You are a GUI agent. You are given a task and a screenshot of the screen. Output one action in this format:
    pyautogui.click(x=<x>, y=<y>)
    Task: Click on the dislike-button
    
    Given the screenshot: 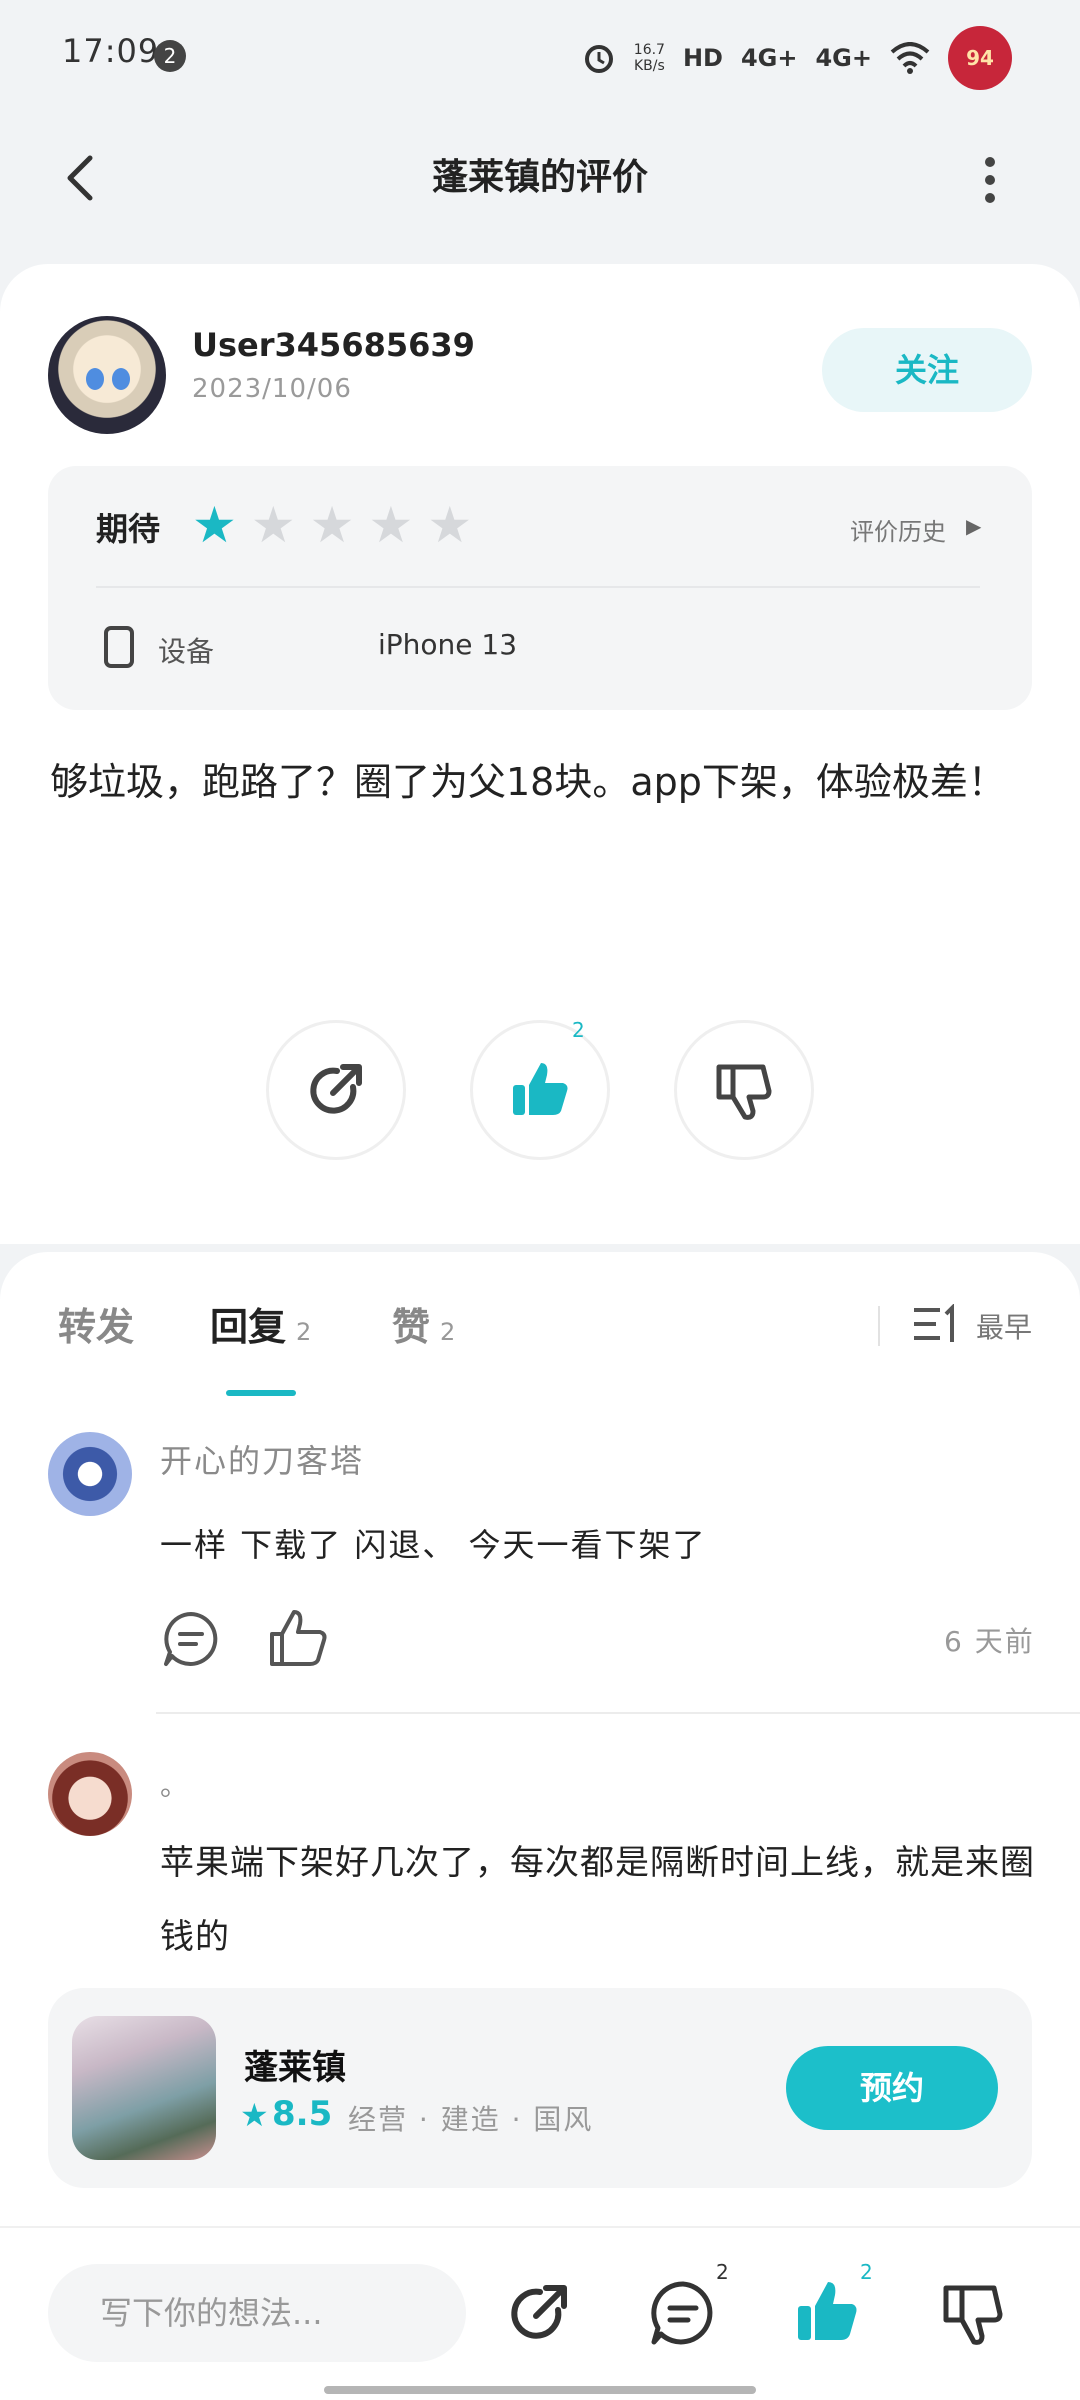 What is the action you would take?
    pyautogui.click(x=744, y=1090)
    